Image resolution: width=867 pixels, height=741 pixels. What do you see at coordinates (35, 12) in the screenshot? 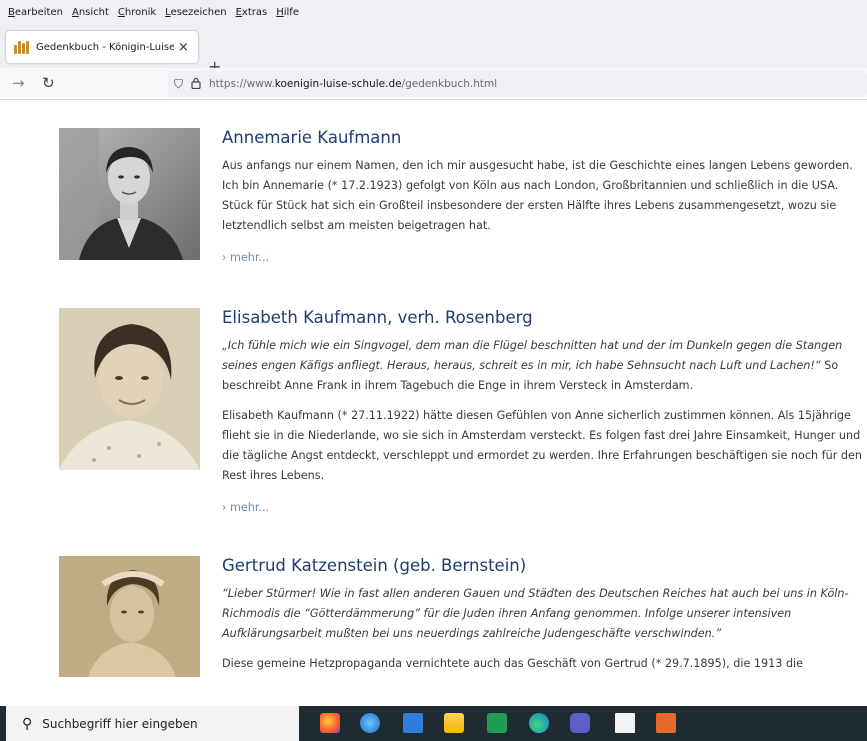
I see `menu-bearbeiten: Bearbeiten` at bounding box center [35, 12].